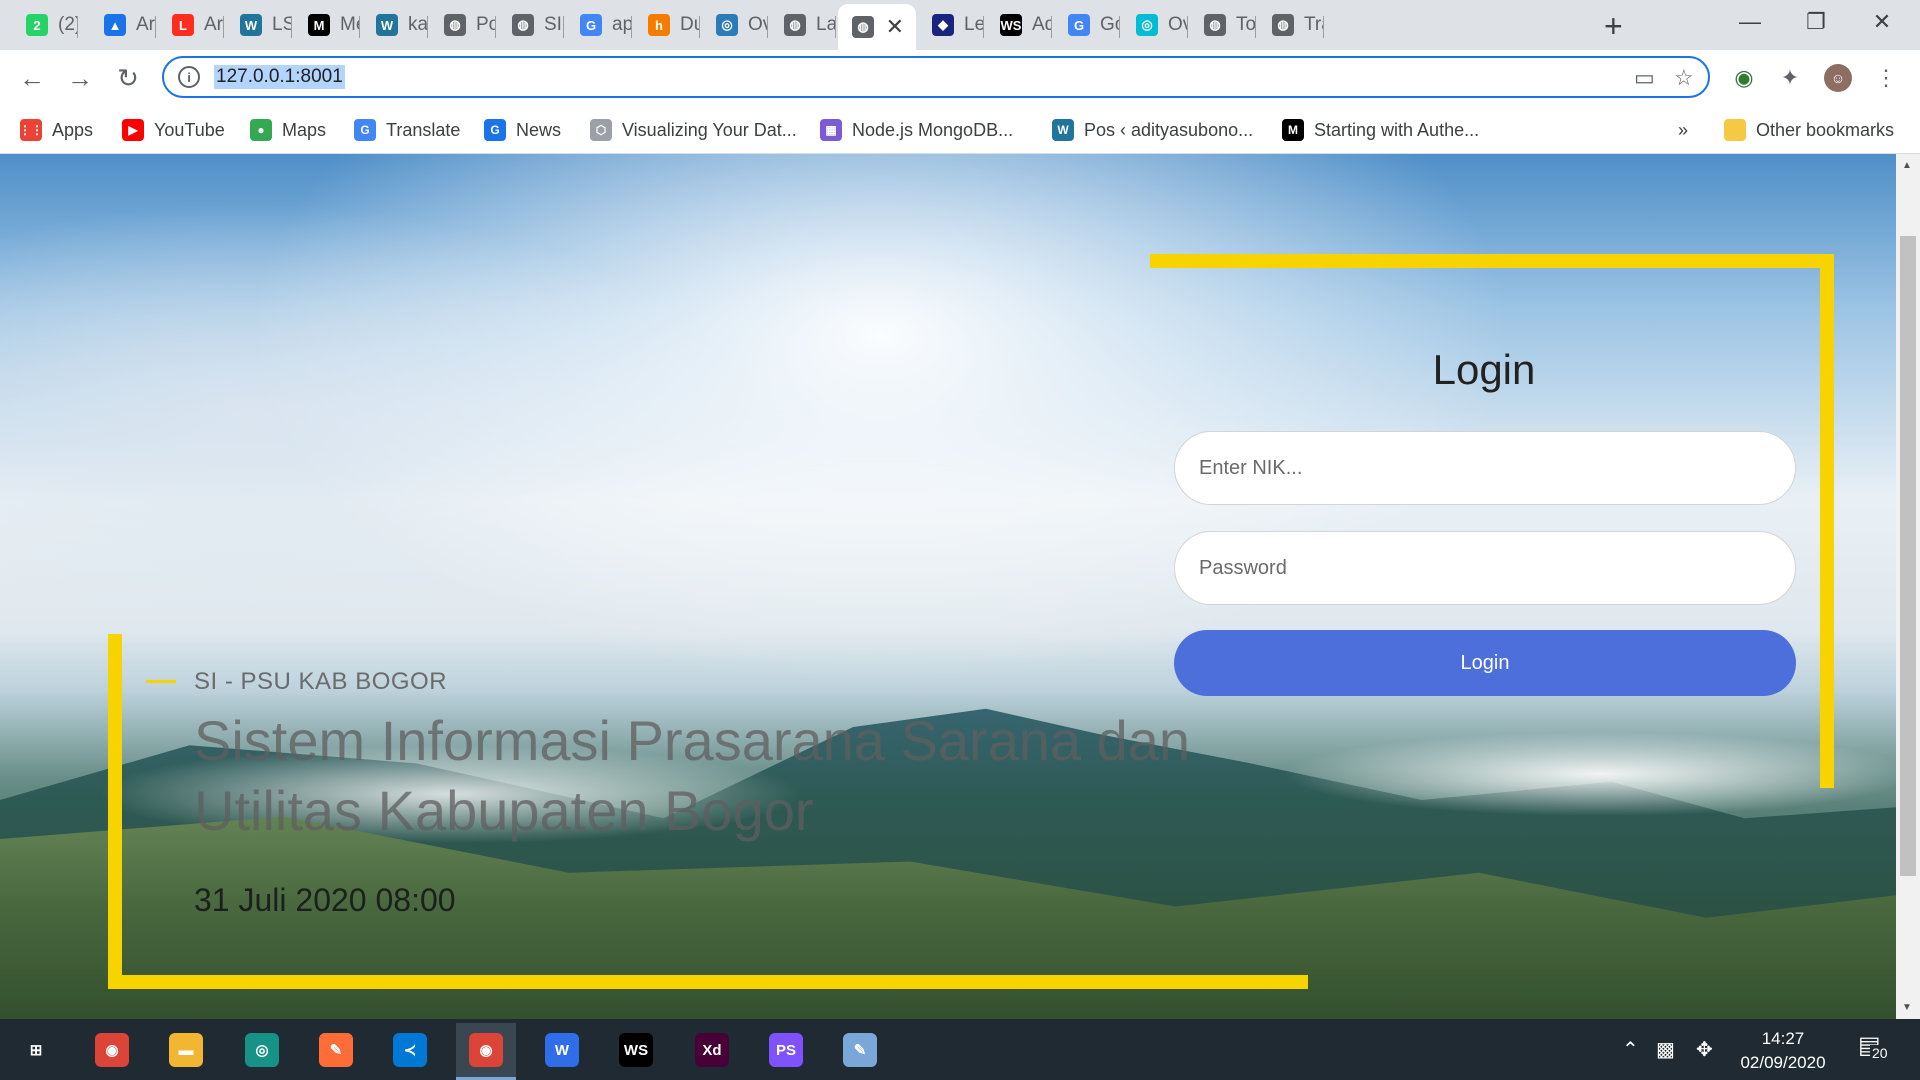 This screenshot has width=1920, height=1080. Describe the element at coordinates (1683, 130) in the screenshot. I see `bookmarks-overflow-button: »` at that location.